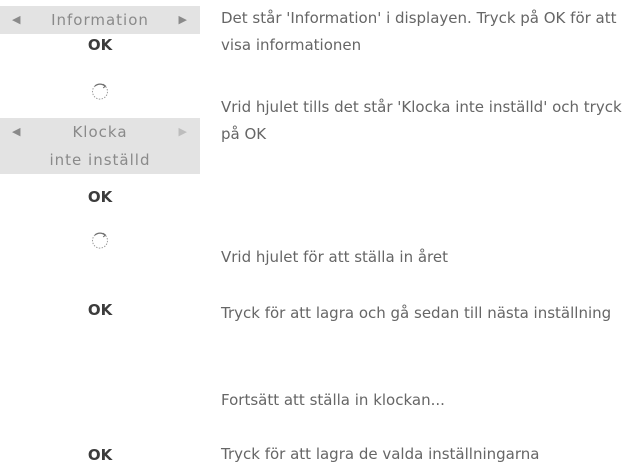  What do you see at coordinates (100, 132) in the screenshot?
I see `display-line-1: Klocka` at bounding box center [100, 132].